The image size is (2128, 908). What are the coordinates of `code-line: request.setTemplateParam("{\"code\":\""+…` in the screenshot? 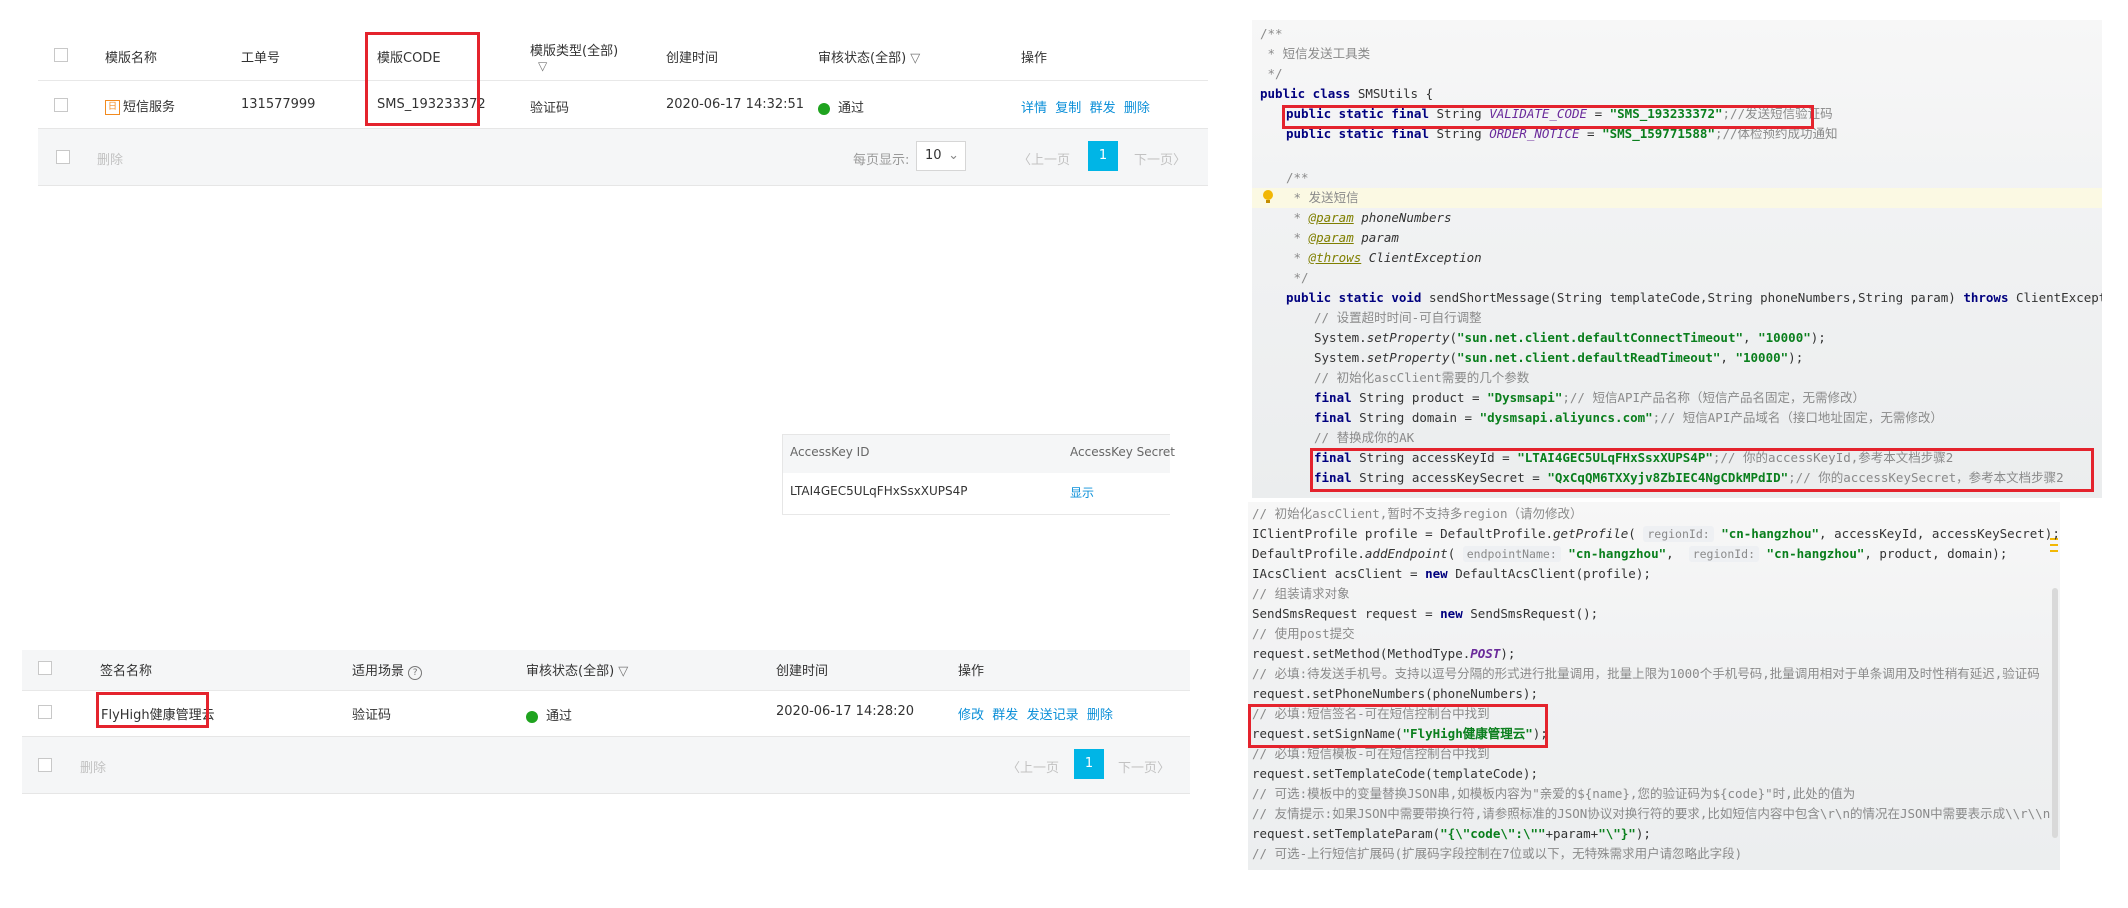 It's located at (1451, 833).